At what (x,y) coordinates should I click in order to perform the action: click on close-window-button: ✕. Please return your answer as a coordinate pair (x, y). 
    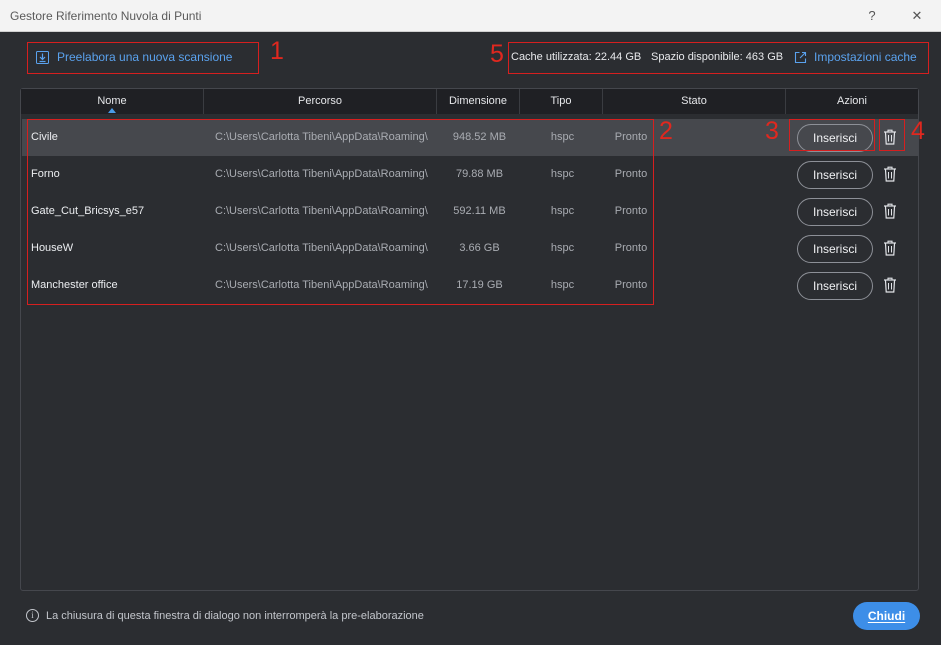
    Looking at the image, I should click on (917, 16).